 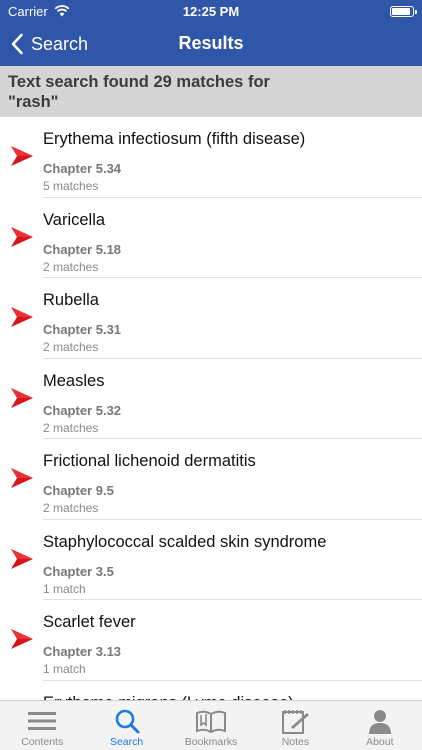 What do you see at coordinates (211, 399) in the screenshot?
I see `result-row: Measles Chapter 5.32 2 matches` at bounding box center [211, 399].